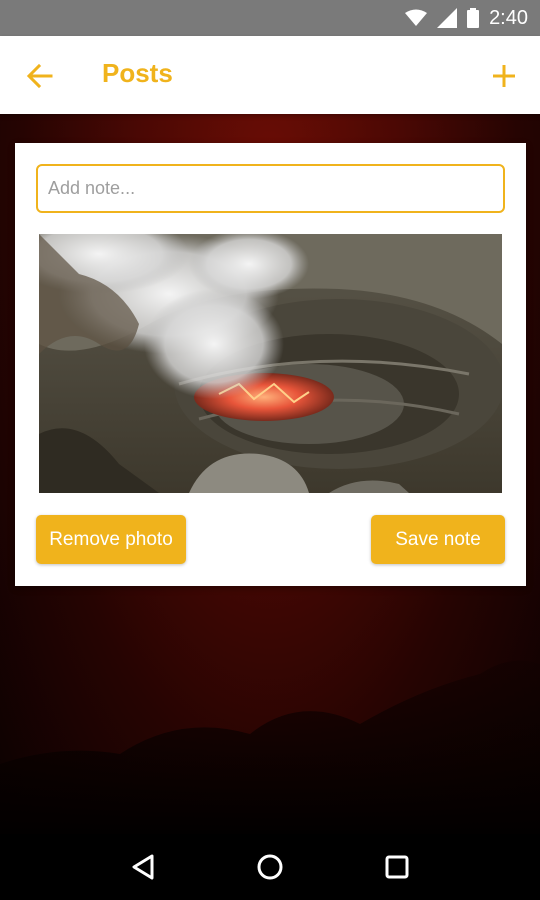  I want to click on recents-square-icon, so click(397, 867).